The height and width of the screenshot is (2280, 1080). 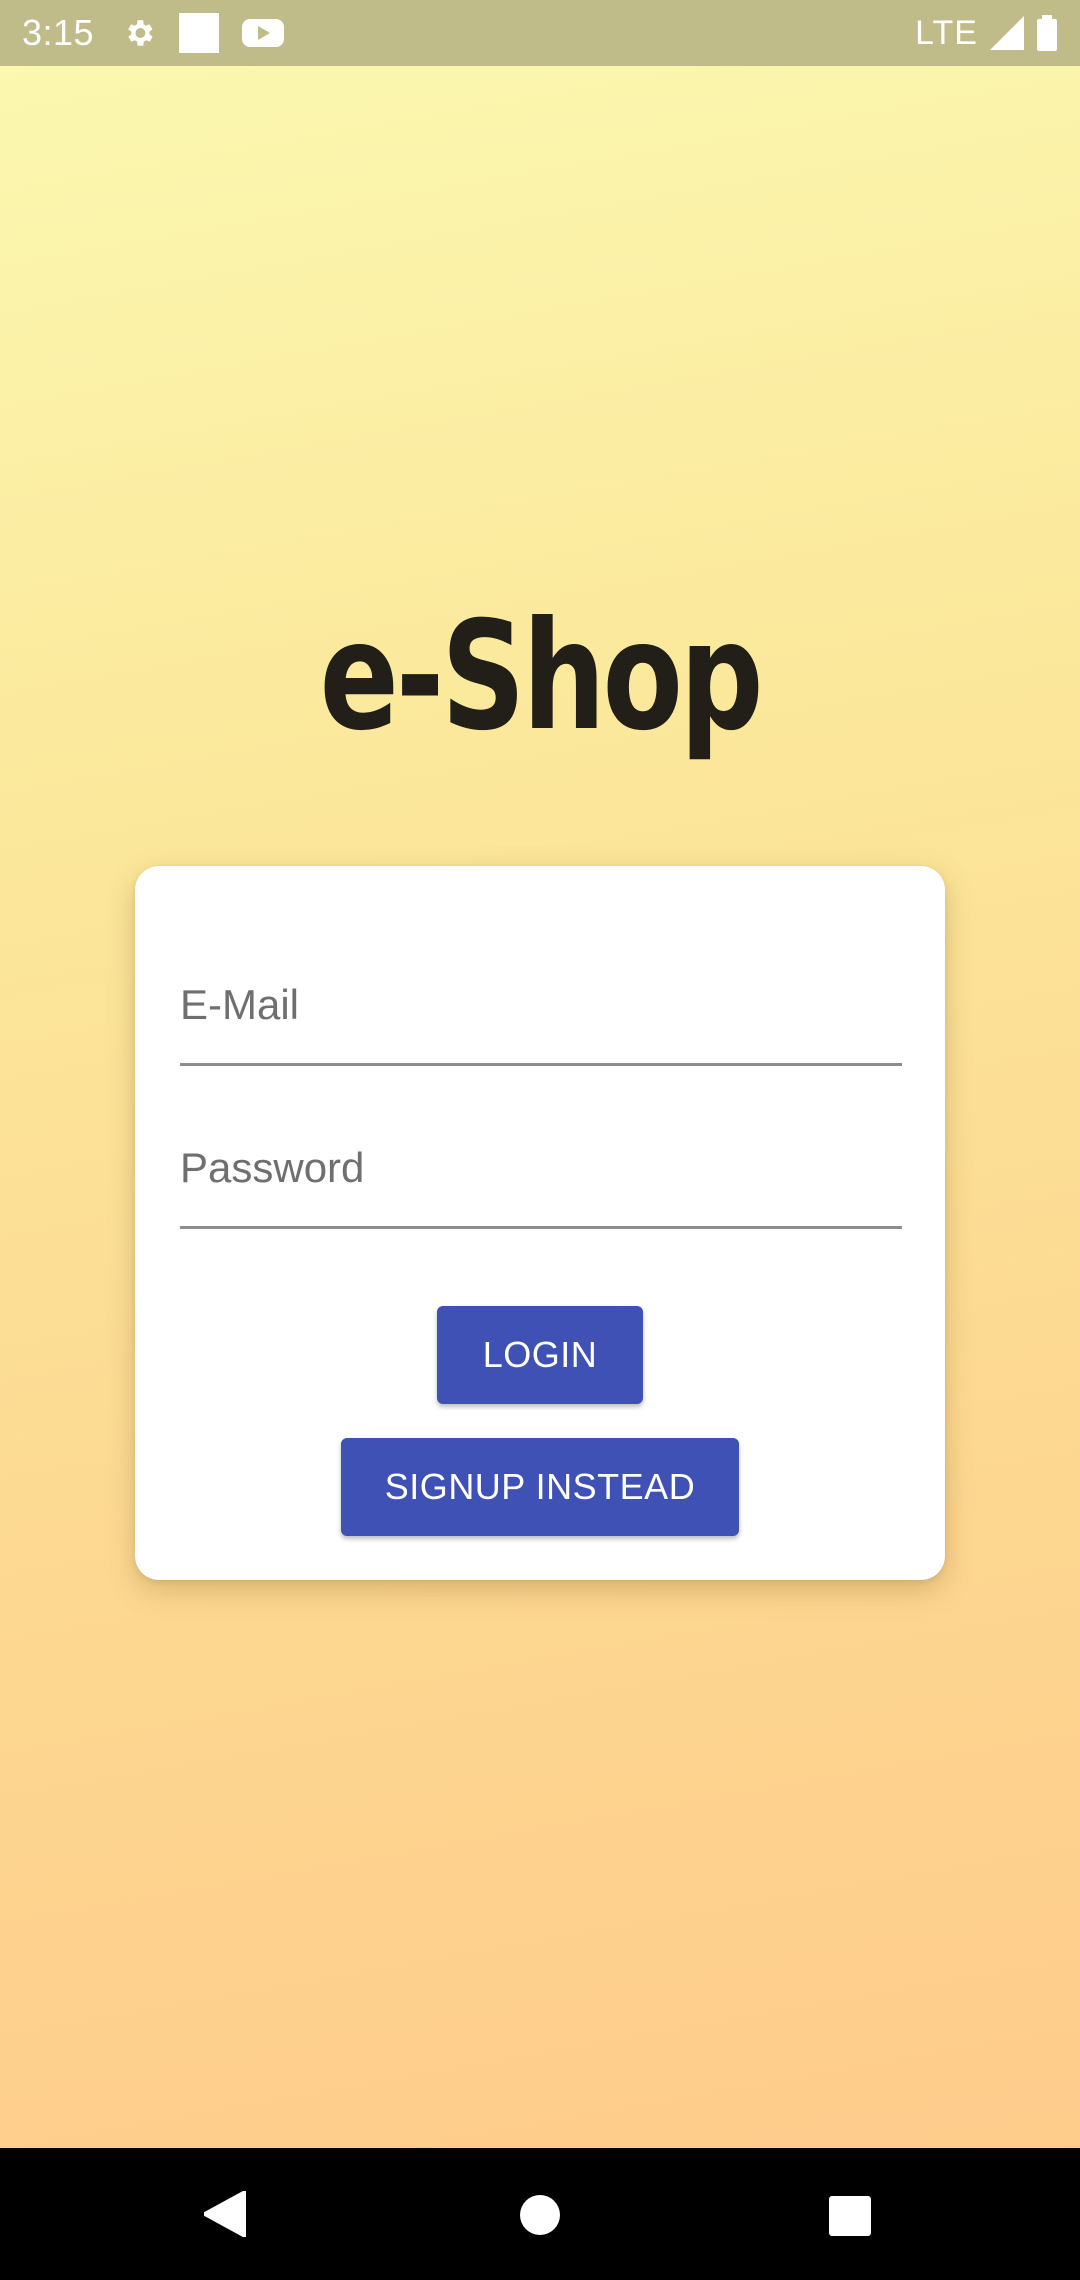 I want to click on recents-icon, so click(x=850, y=2216).